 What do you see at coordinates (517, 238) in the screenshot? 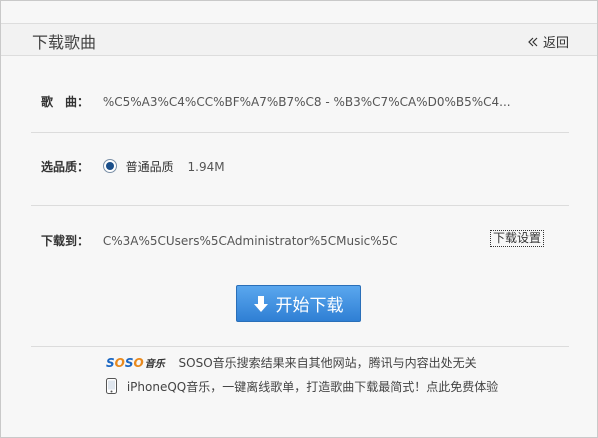
I see `download-settings-link: 下载设置` at bounding box center [517, 238].